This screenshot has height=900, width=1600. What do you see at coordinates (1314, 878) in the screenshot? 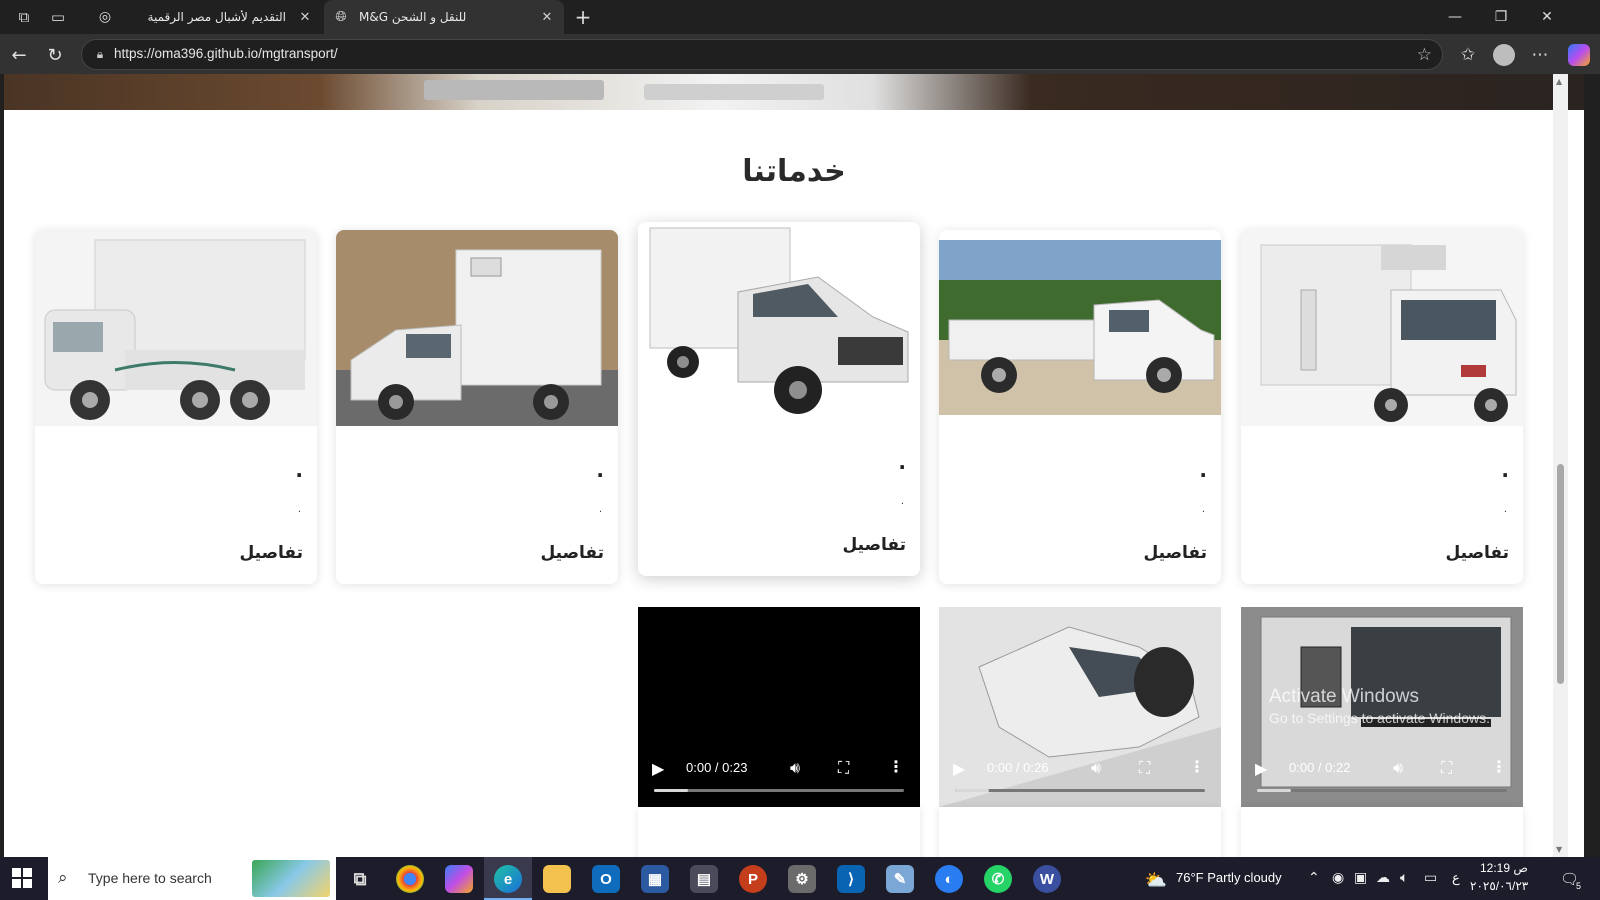
I see `tray-chevron-icon: ⌃` at bounding box center [1314, 878].